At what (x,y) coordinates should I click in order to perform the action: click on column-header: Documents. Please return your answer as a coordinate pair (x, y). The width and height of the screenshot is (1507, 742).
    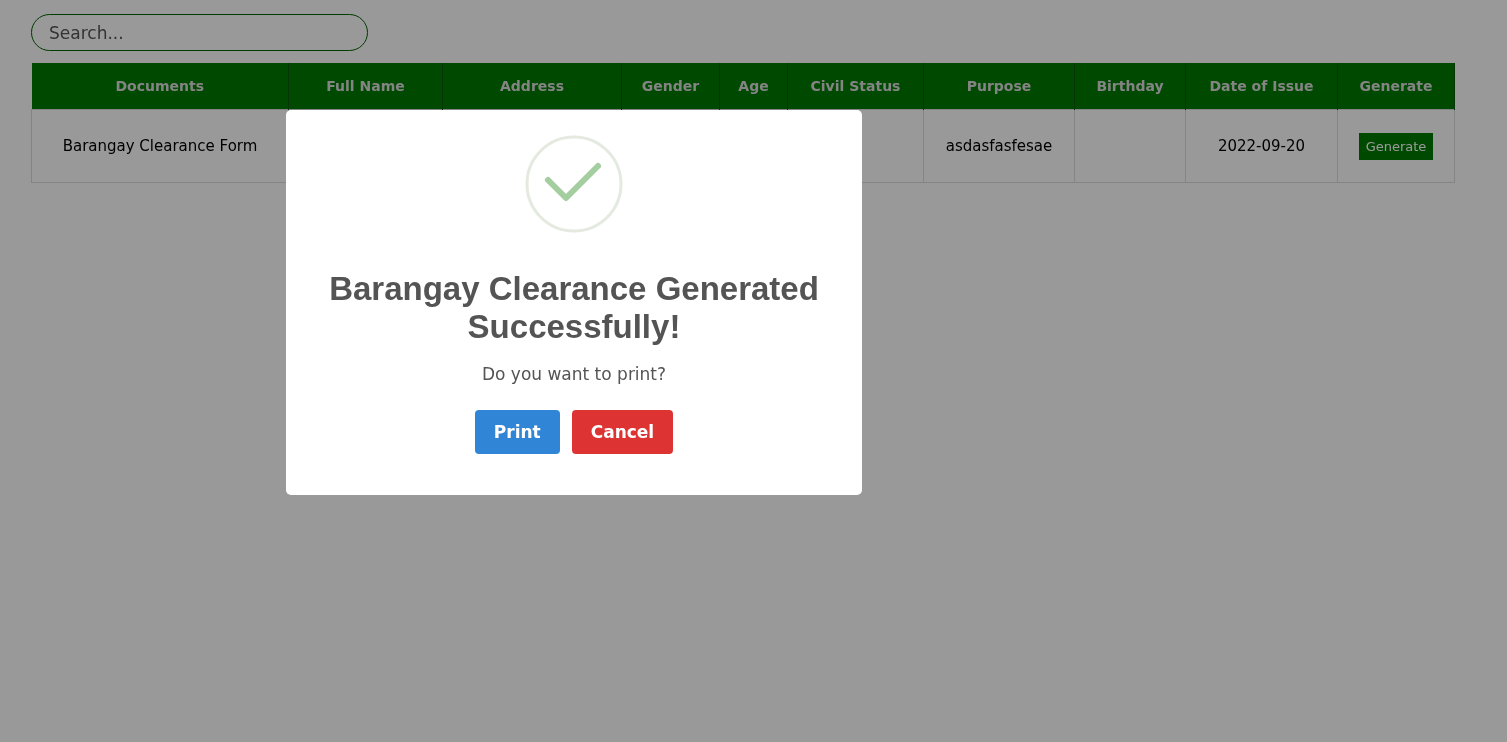
    Looking at the image, I should click on (160, 86).